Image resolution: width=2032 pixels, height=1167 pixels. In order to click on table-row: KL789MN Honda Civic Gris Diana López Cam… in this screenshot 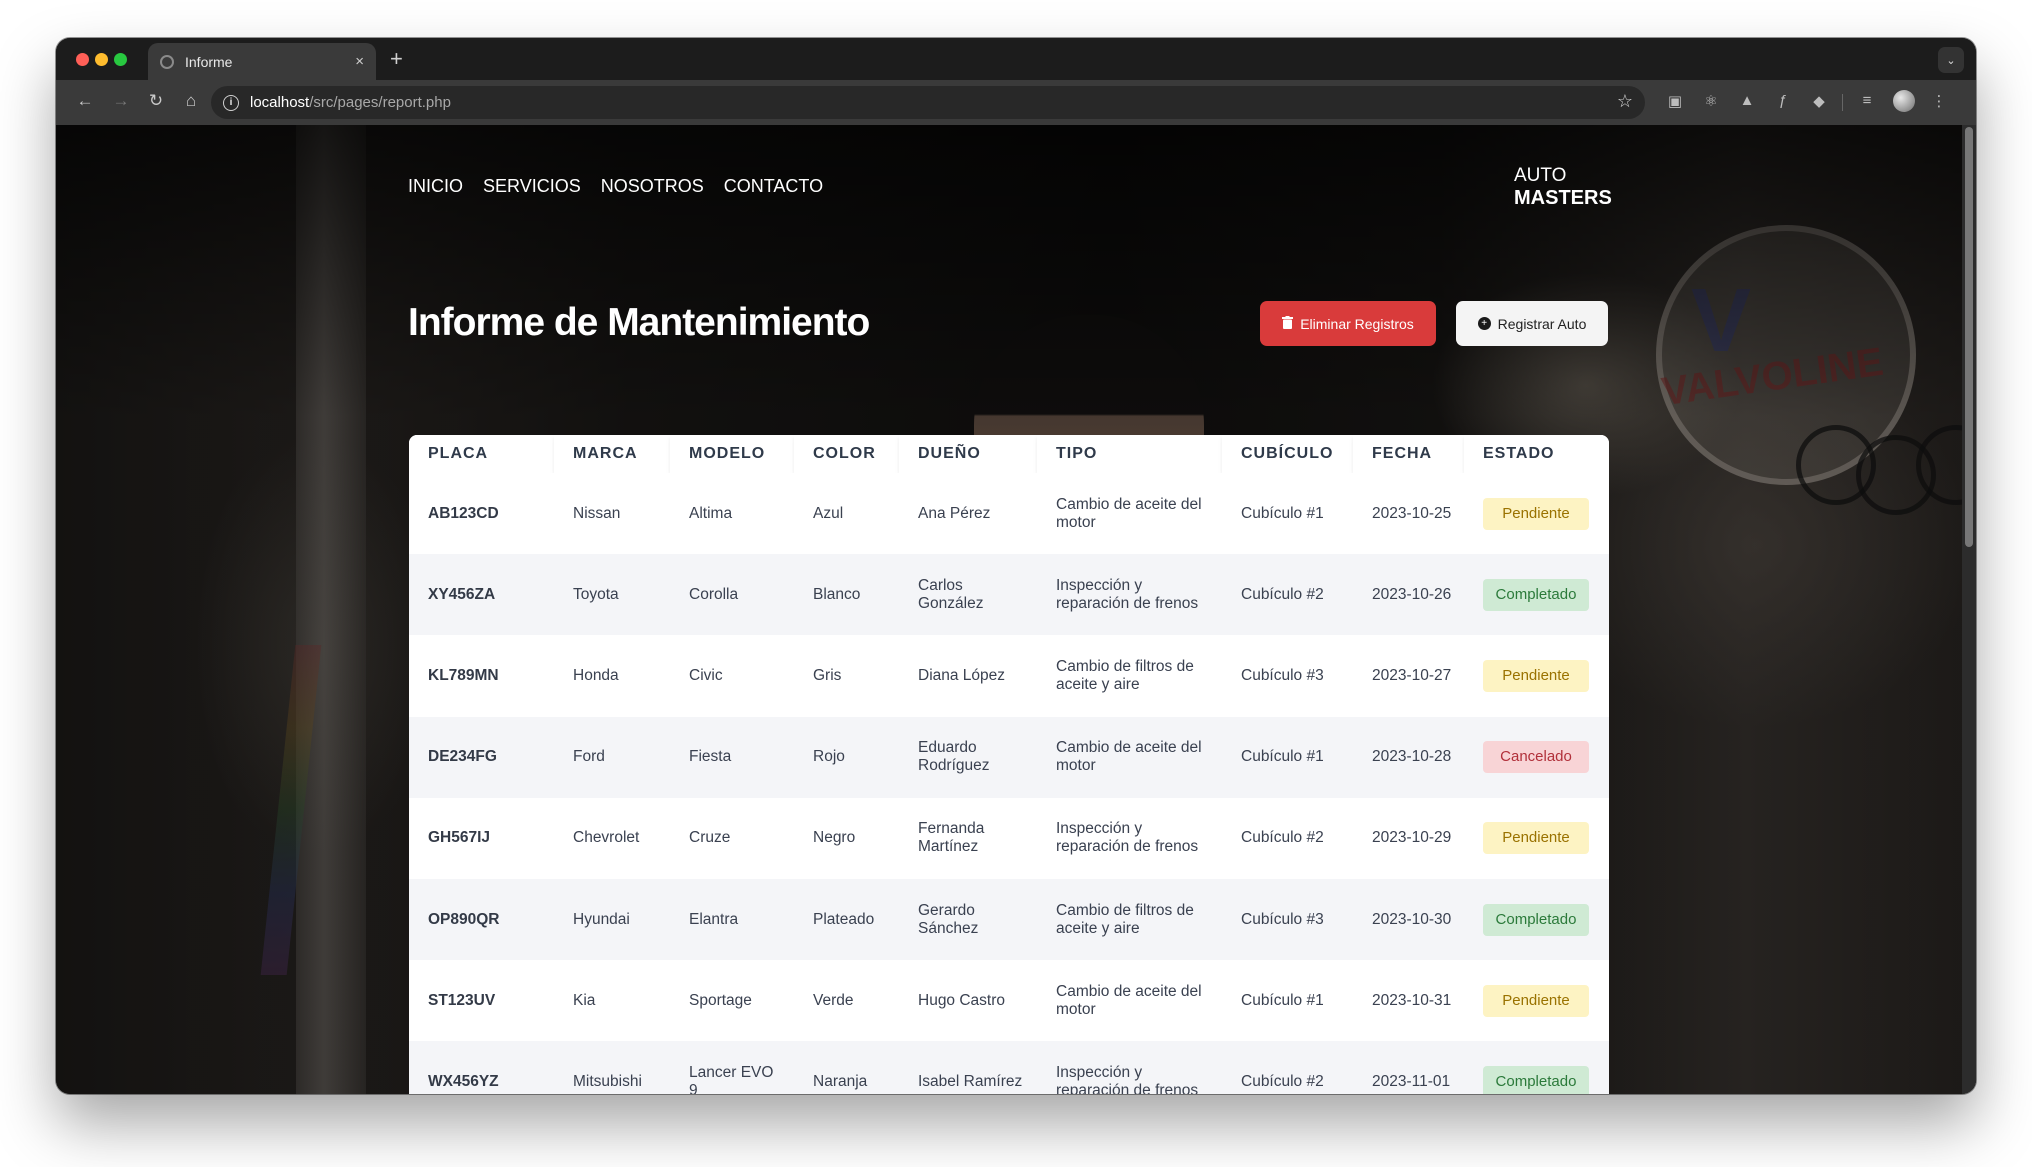, I will do `click(1009, 676)`.